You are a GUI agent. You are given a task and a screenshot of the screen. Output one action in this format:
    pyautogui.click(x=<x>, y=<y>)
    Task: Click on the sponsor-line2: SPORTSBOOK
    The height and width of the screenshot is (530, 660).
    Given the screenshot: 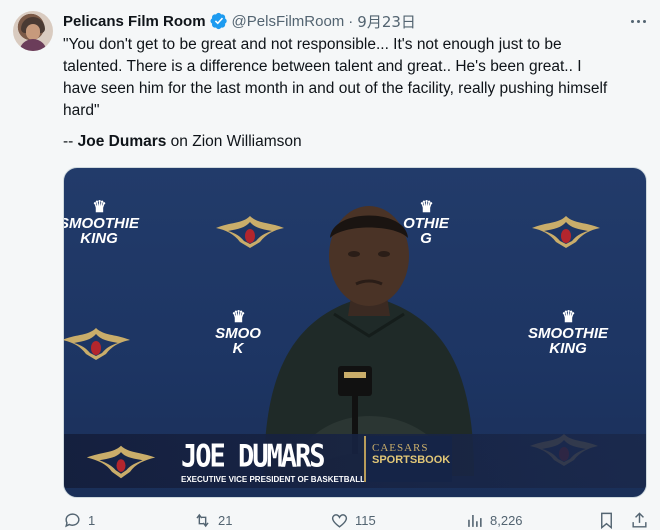 What is the action you would take?
    pyautogui.click(x=411, y=460)
    